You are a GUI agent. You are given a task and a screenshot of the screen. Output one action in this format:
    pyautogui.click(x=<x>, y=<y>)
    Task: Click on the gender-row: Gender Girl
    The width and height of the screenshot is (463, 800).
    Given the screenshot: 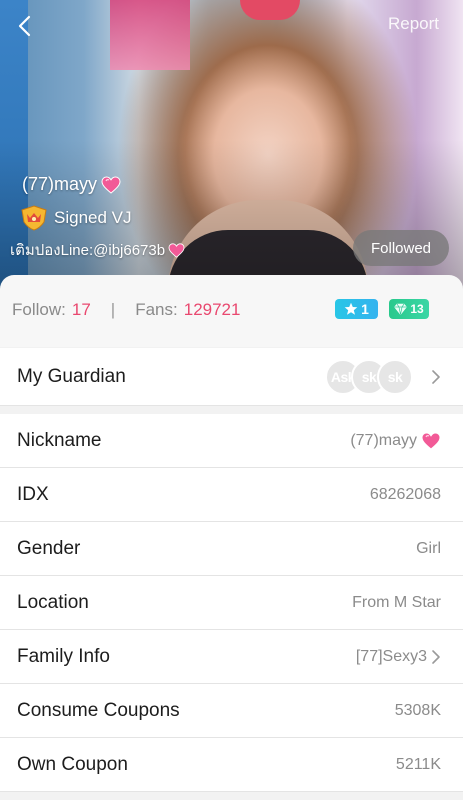 What is the action you would take?
    pyautogui.click(x=231, y=549)
    